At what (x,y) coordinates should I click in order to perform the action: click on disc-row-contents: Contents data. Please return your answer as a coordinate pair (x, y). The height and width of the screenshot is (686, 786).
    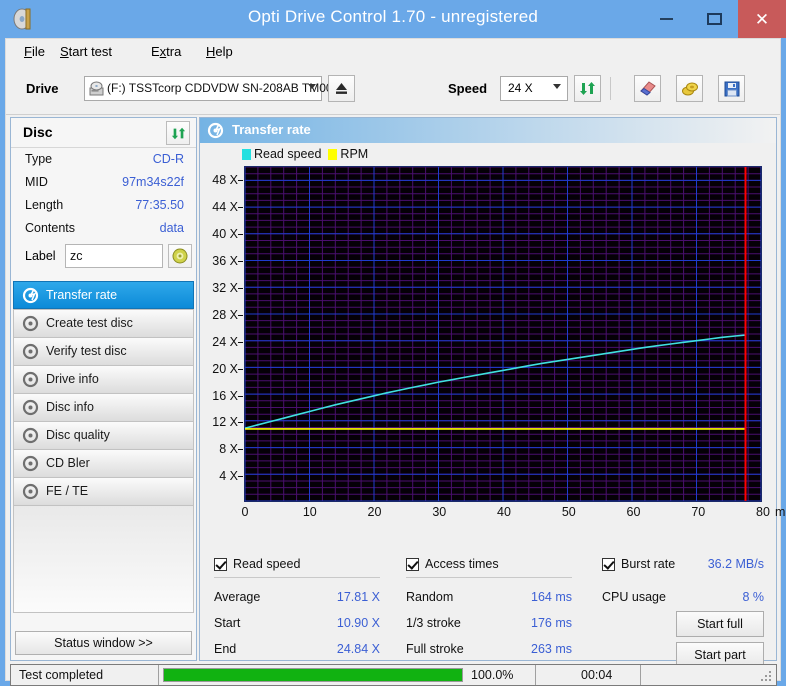
    Looking at the image, I should click on (103, 229).